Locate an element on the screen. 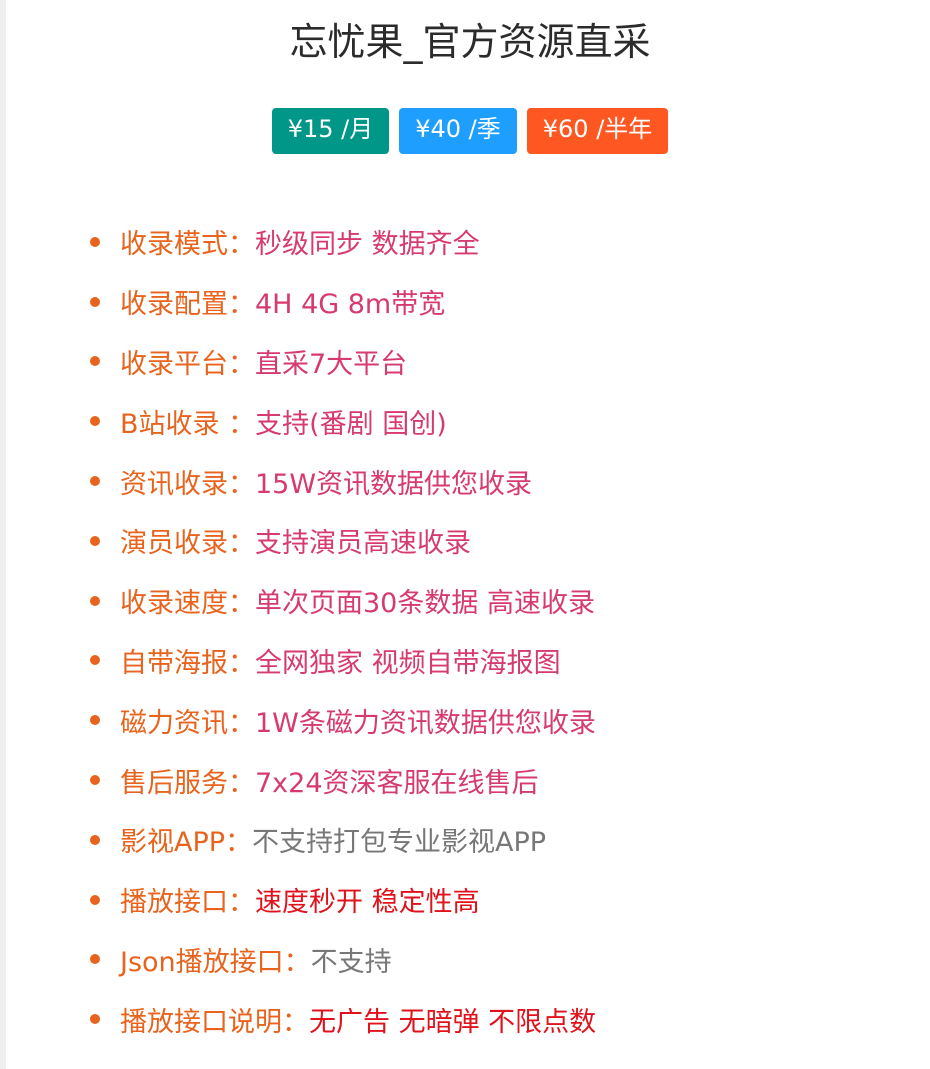  feature-label: 演员收录： is located at coordinates (187, 544).